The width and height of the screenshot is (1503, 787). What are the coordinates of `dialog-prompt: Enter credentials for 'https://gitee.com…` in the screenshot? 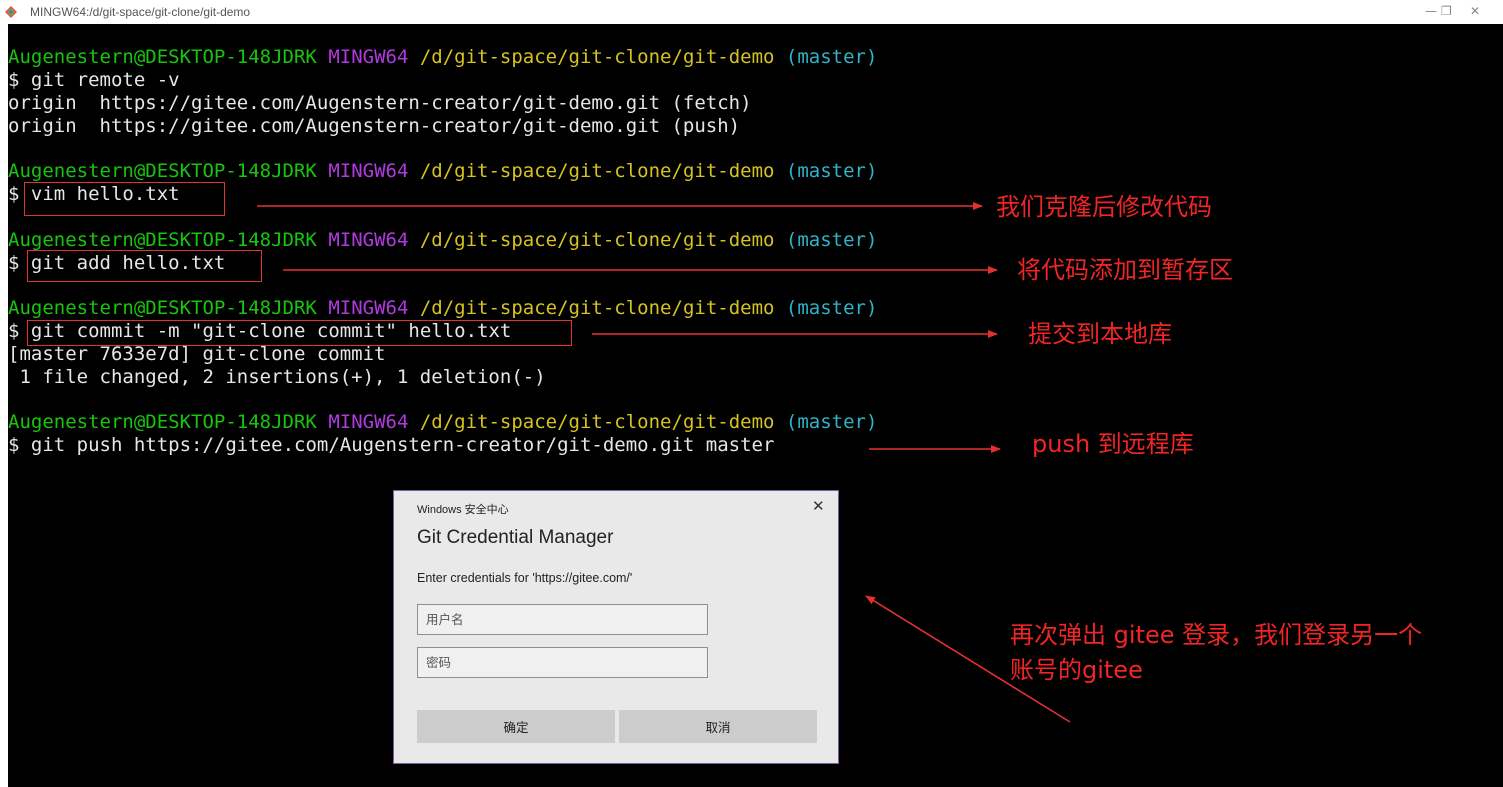 It's located at (525, 578).